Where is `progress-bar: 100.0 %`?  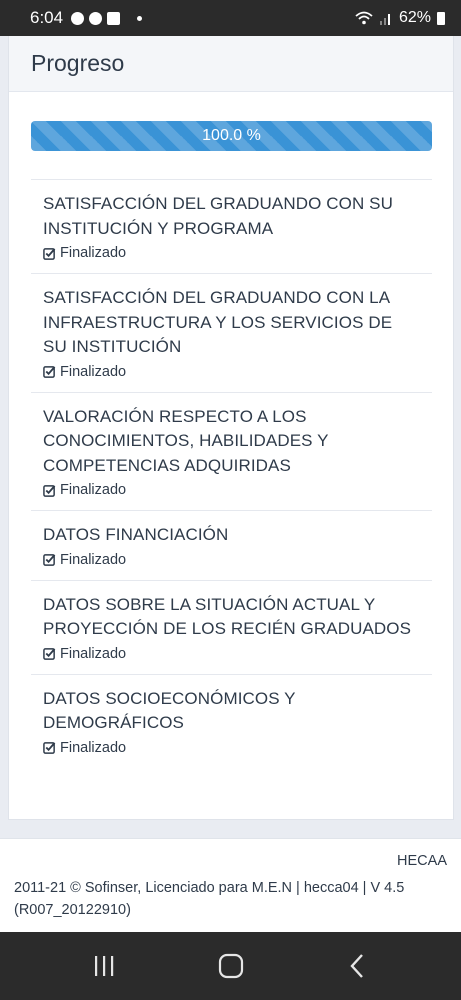 progress-bar: 100.0 % is located at coordinates (231, 136).